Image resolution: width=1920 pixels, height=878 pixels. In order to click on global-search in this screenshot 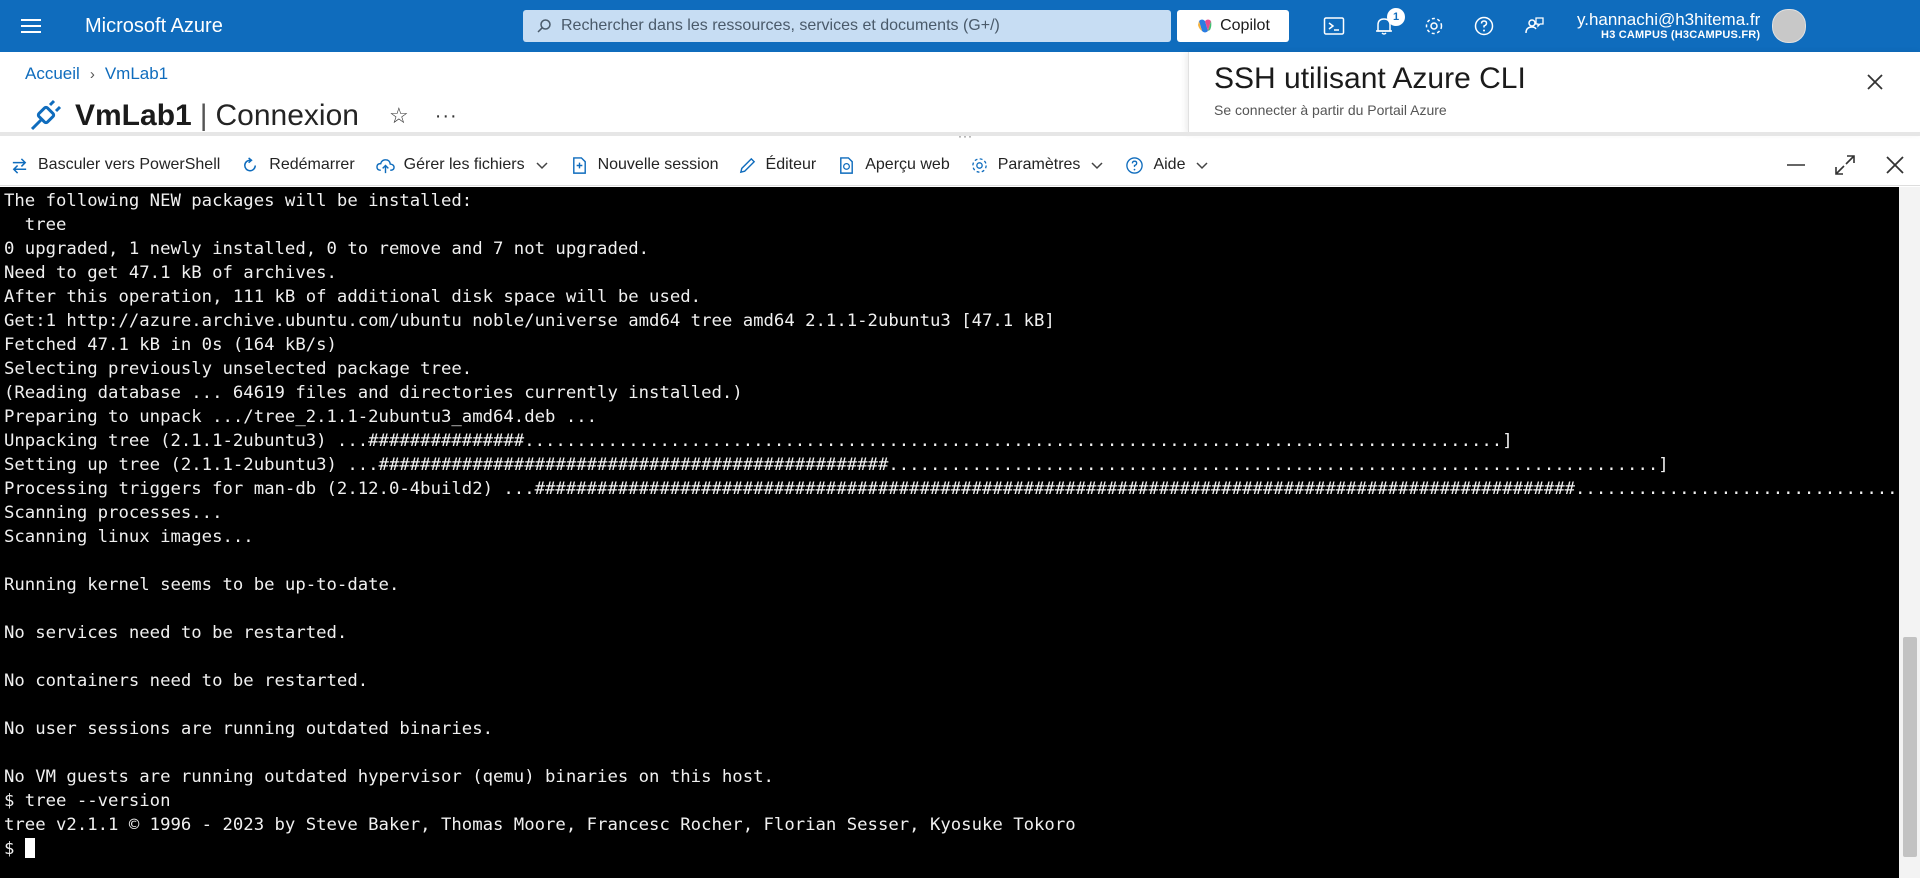, I will do `click(847, 26)`.